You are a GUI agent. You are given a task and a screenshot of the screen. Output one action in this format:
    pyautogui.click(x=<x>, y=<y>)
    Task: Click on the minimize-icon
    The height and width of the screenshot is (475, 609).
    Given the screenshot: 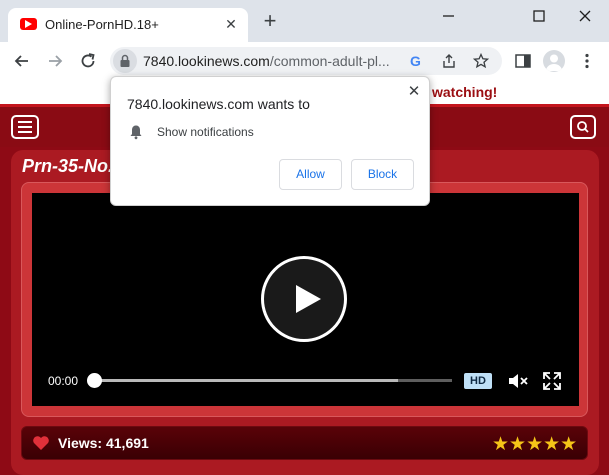 What is the action you would take?
    pyautogui.click(x=449, y=16)
    